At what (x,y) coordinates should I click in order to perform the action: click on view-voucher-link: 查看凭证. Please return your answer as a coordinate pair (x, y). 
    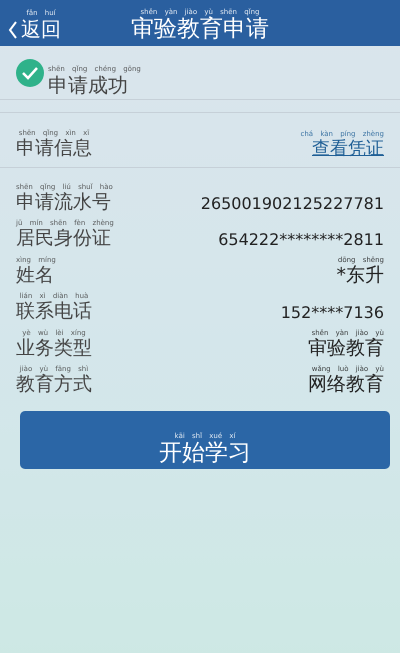
    Looking at the image, I should click on (348, 149).